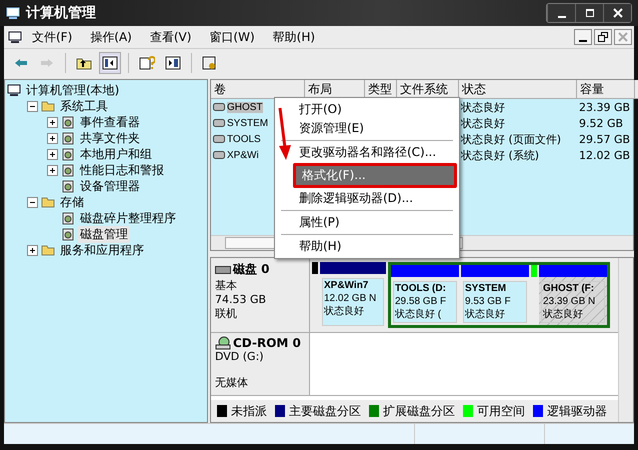 The width and height of the screenshot is (638, 450). Describe the element at coordinates (351, 298) in the screenshot. I see `partition-size: 12.02 GB N` at that location.